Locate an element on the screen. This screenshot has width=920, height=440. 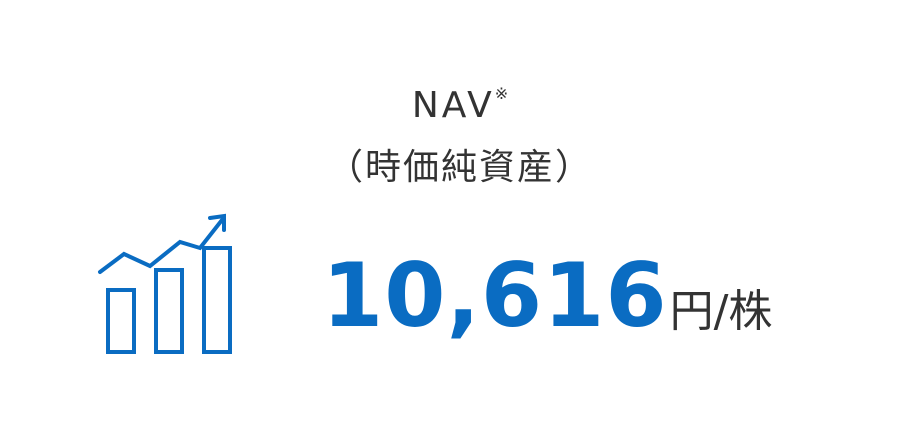
metric-title: NAV※ is located at coordinates (460, 108).